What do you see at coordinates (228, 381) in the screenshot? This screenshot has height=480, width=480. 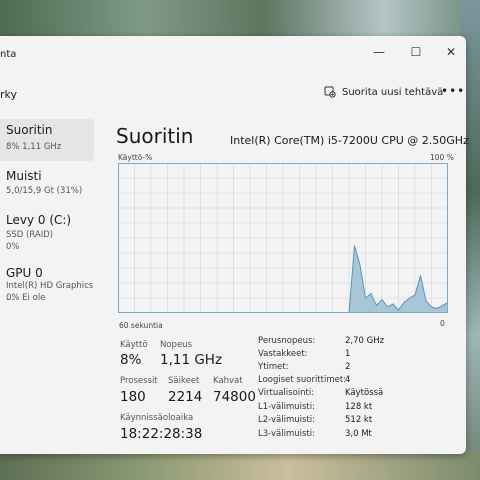 I see `handles-label: Kahvat` at bounding box center [228, 381].